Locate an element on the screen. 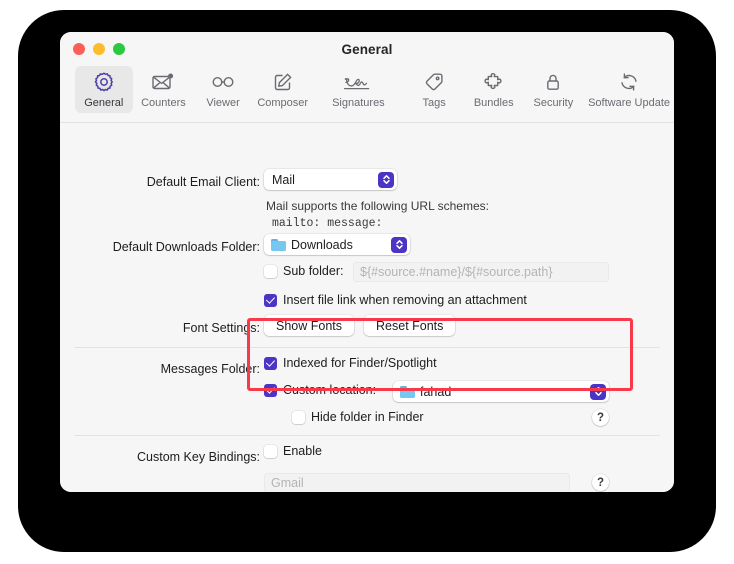  toolbar-item-bundles: Bundles is located at coordinates (494, 89).